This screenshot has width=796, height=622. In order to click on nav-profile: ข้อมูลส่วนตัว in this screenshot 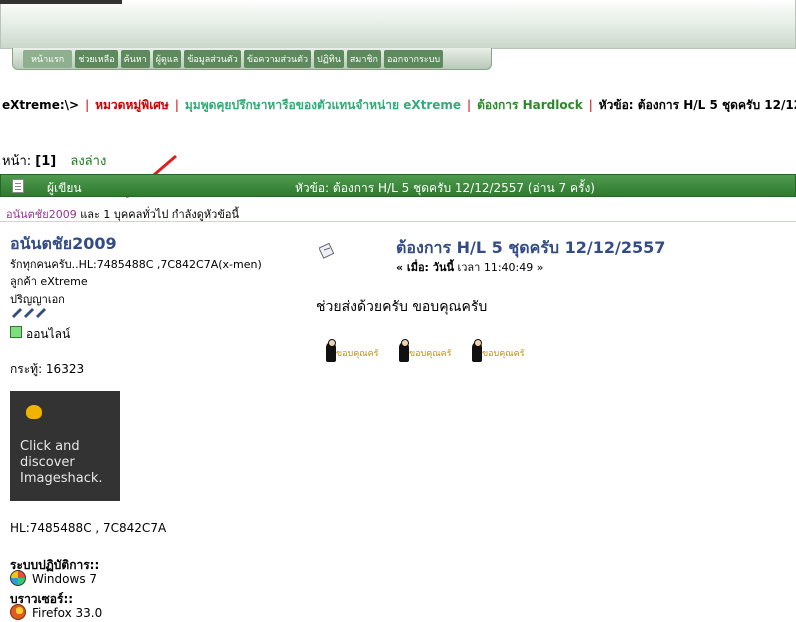, I will do `click(212, 58)`.